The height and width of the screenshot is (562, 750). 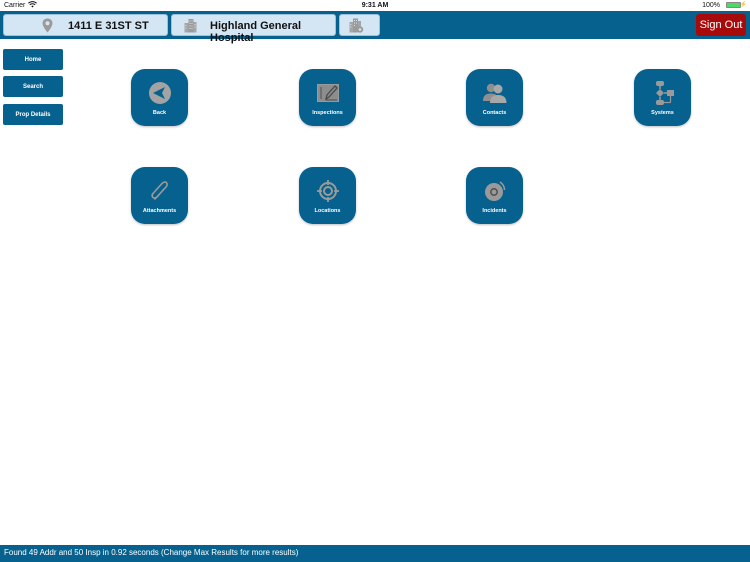 I want to click on tile-contacts: Contacts, so click(x=494, y=97).